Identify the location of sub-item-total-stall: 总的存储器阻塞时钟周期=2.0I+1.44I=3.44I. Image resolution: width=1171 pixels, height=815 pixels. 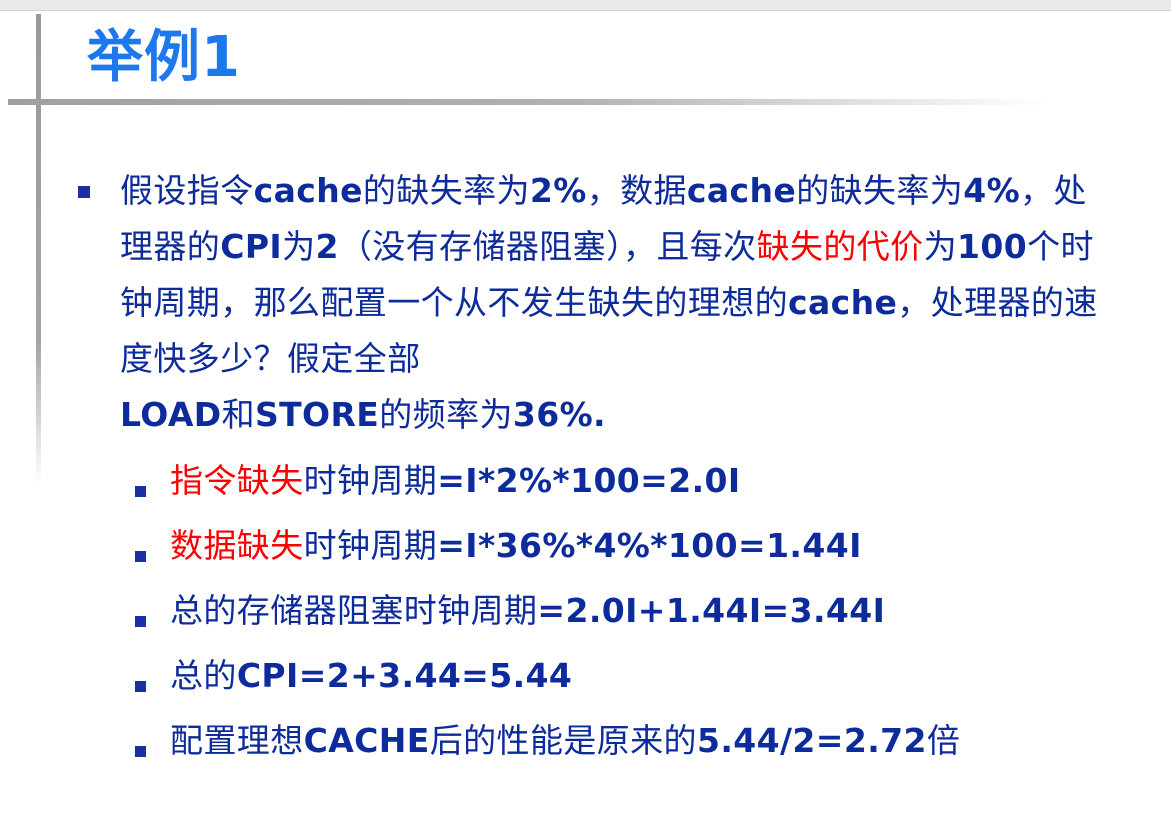
(528, 610).